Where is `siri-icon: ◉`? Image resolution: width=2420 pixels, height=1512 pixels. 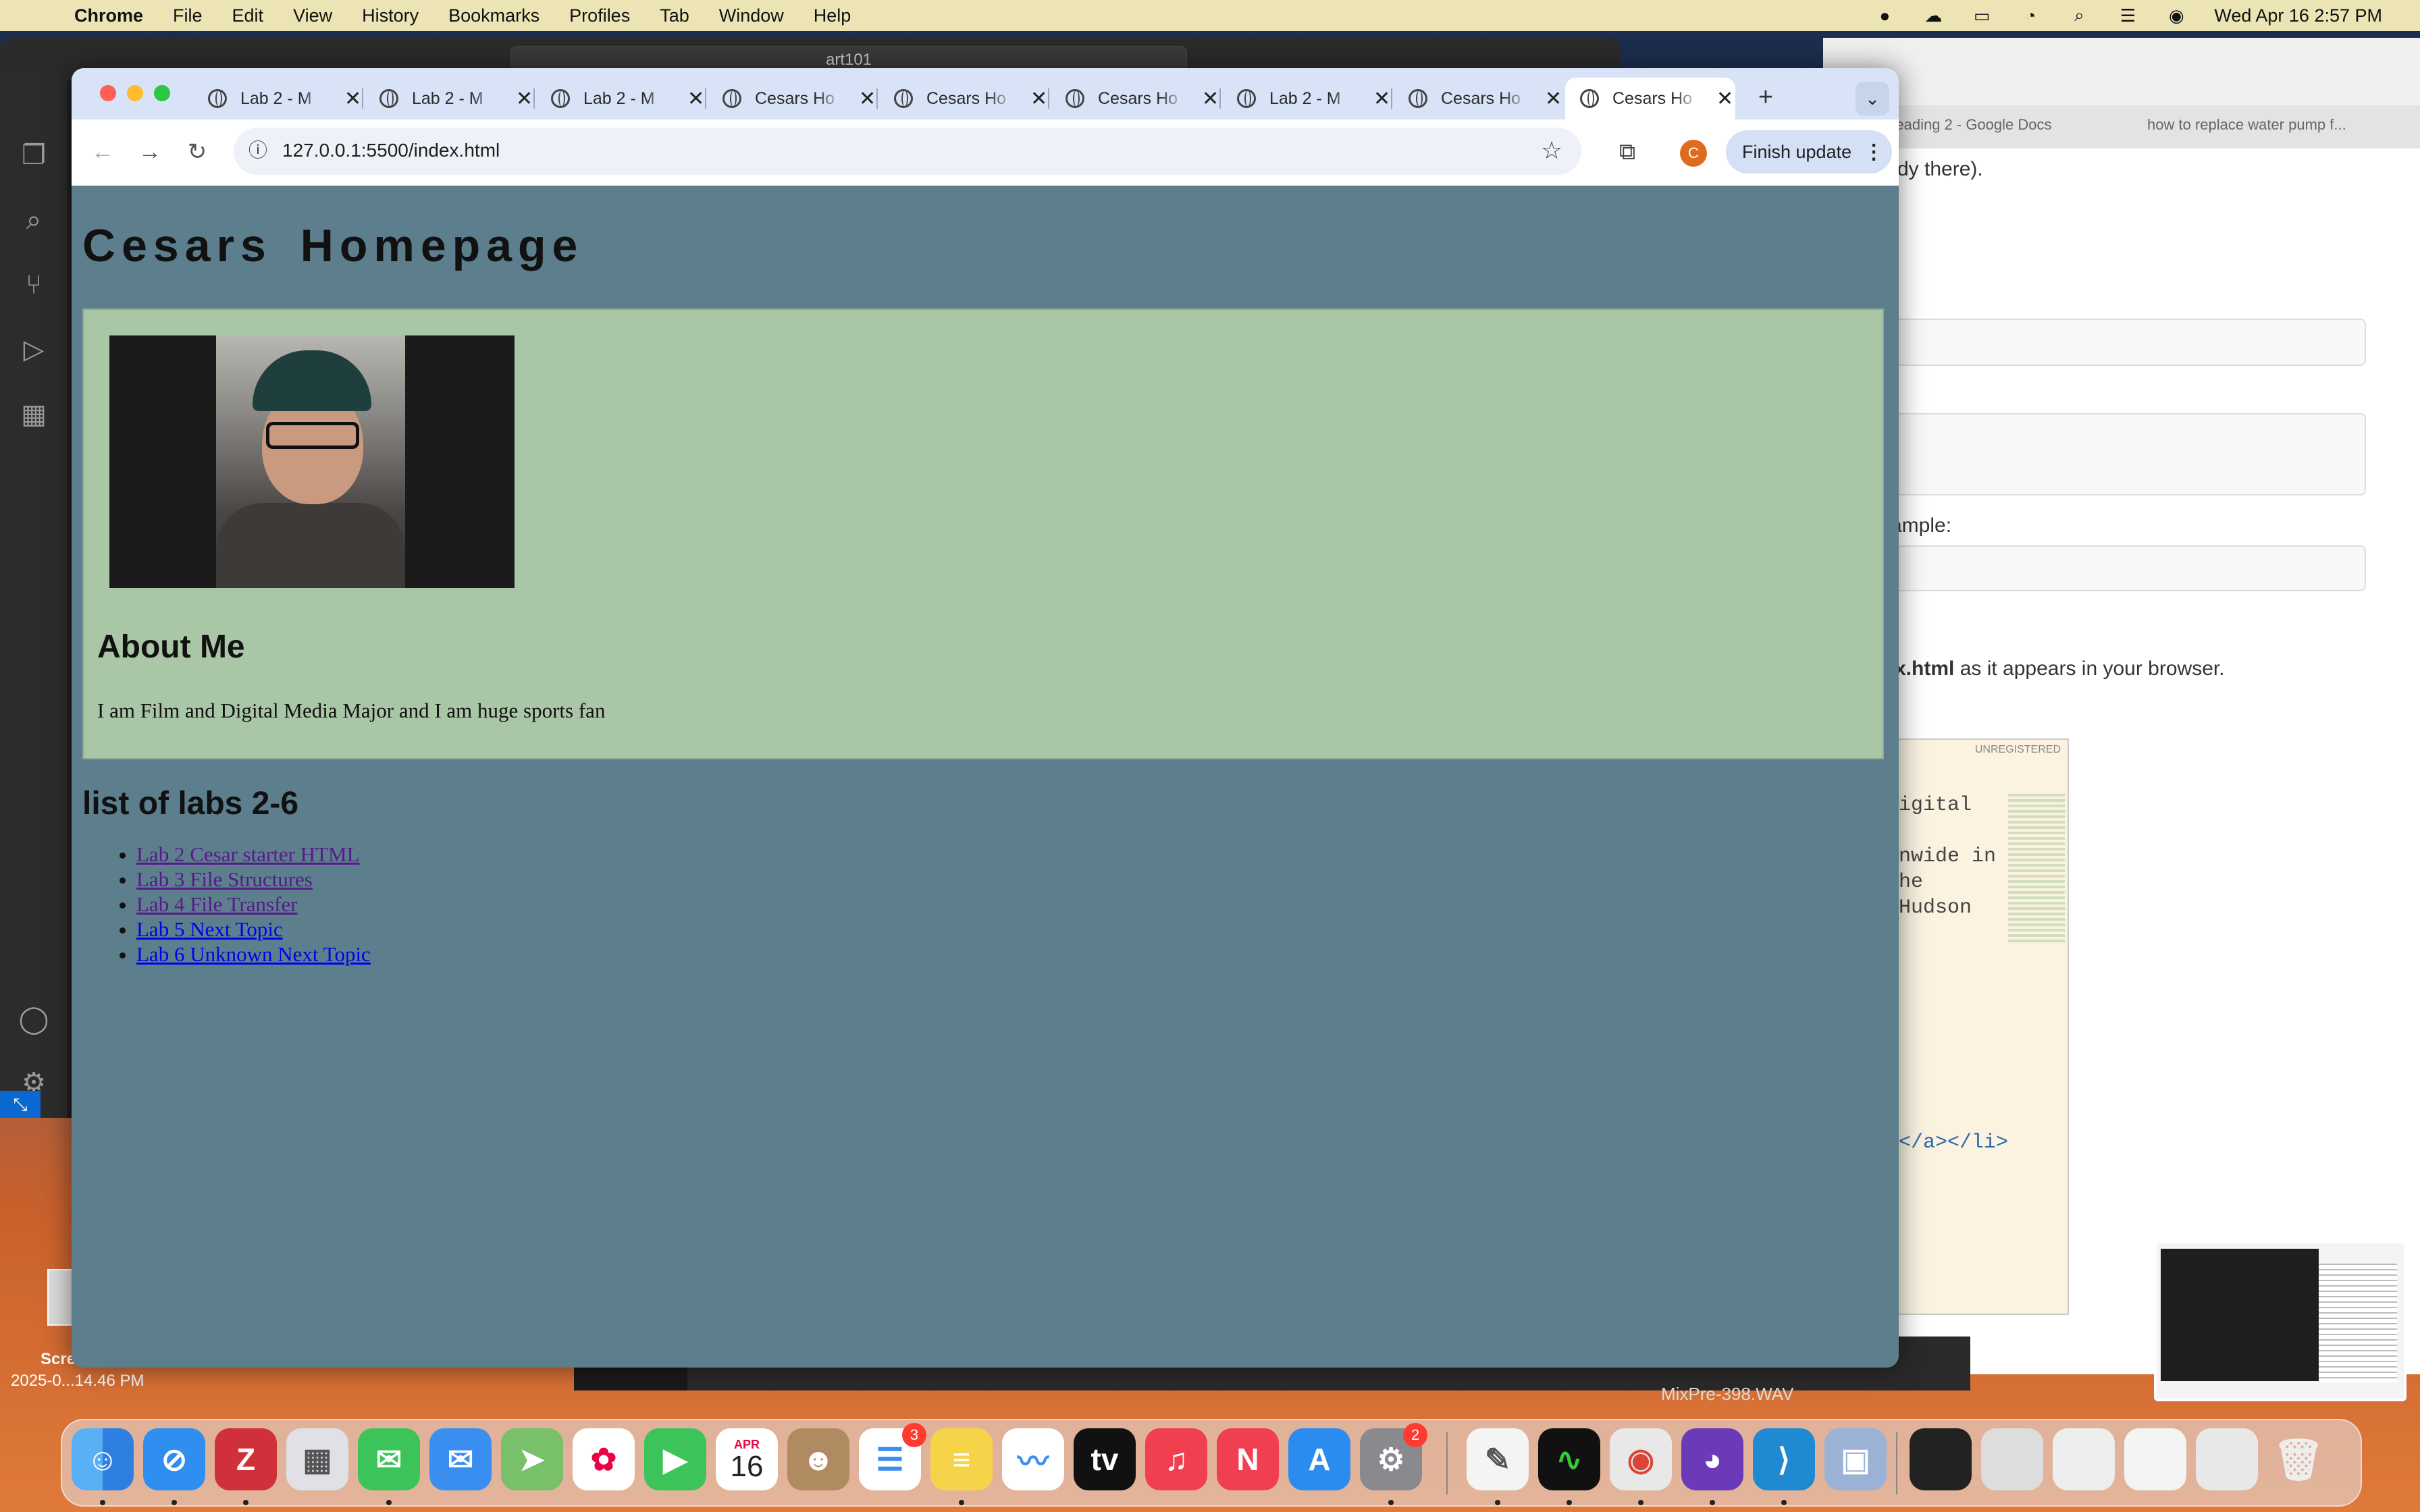 siri-icon: ◉ is located at coordinates (2176, 15).